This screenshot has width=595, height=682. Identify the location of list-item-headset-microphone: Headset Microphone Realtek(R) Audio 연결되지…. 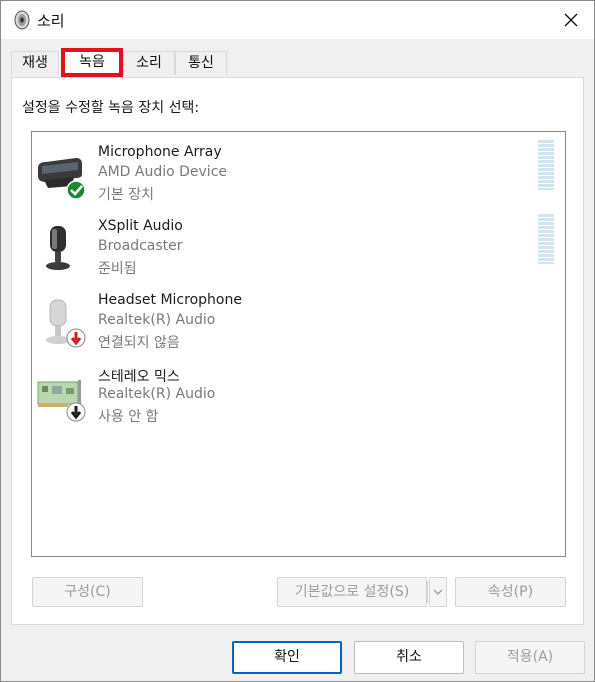
(296, 321).